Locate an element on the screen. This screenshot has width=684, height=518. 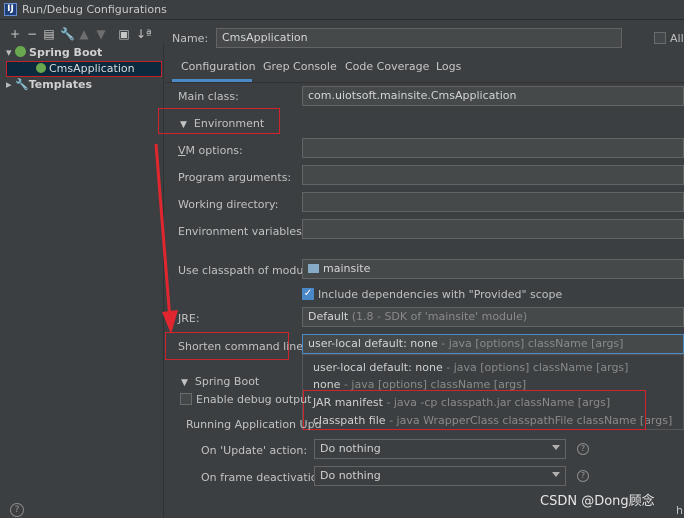
program-arguments-input is located at coordinates (493, 175).